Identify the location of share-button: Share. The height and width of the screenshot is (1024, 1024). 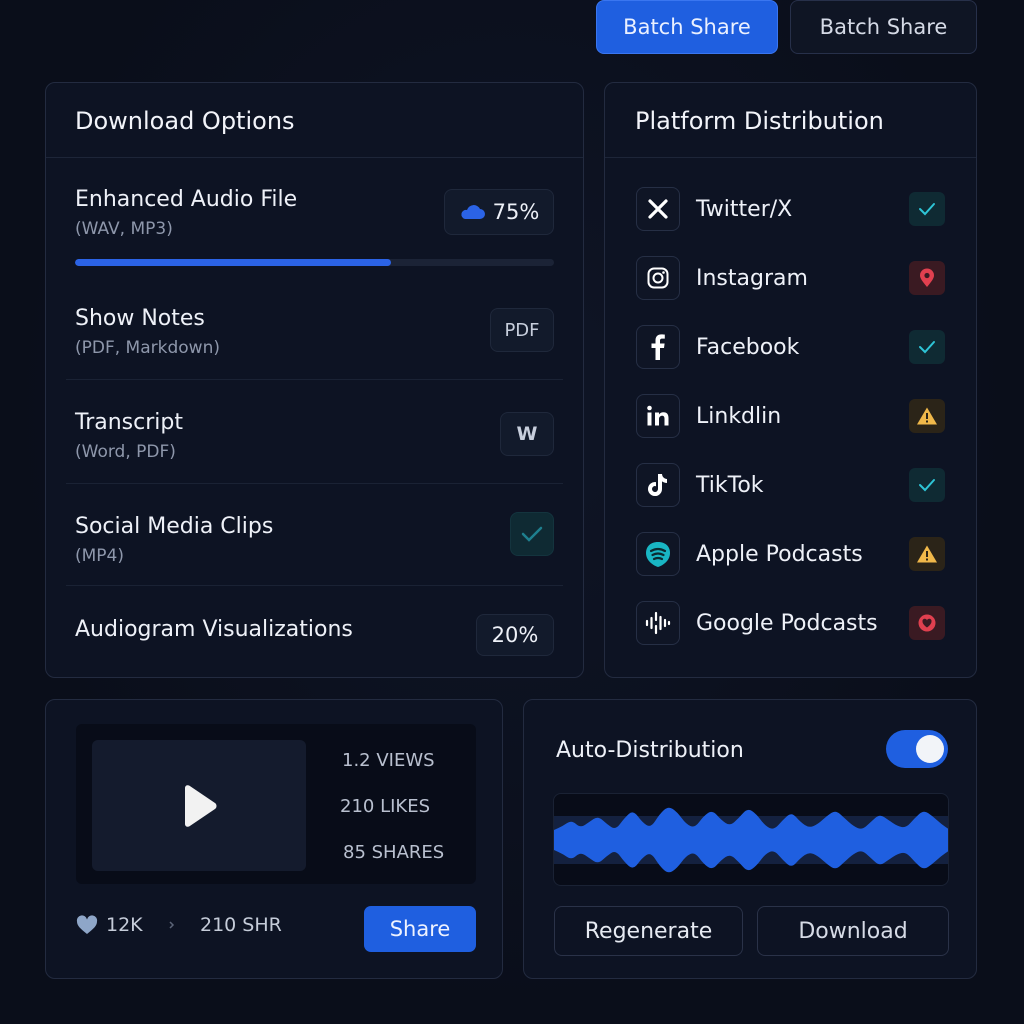
(420, 929).